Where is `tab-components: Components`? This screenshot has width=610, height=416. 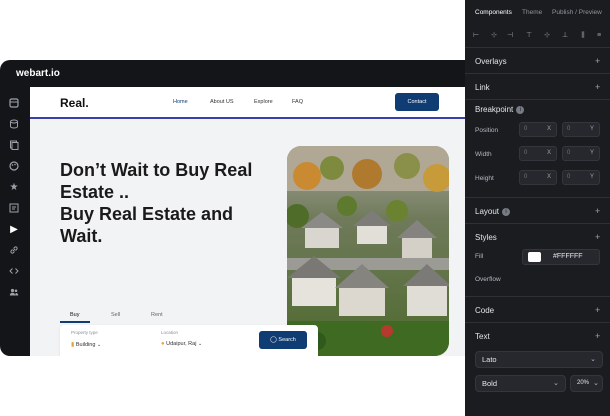 tab-components: Components is located at coordinates (493, 12).